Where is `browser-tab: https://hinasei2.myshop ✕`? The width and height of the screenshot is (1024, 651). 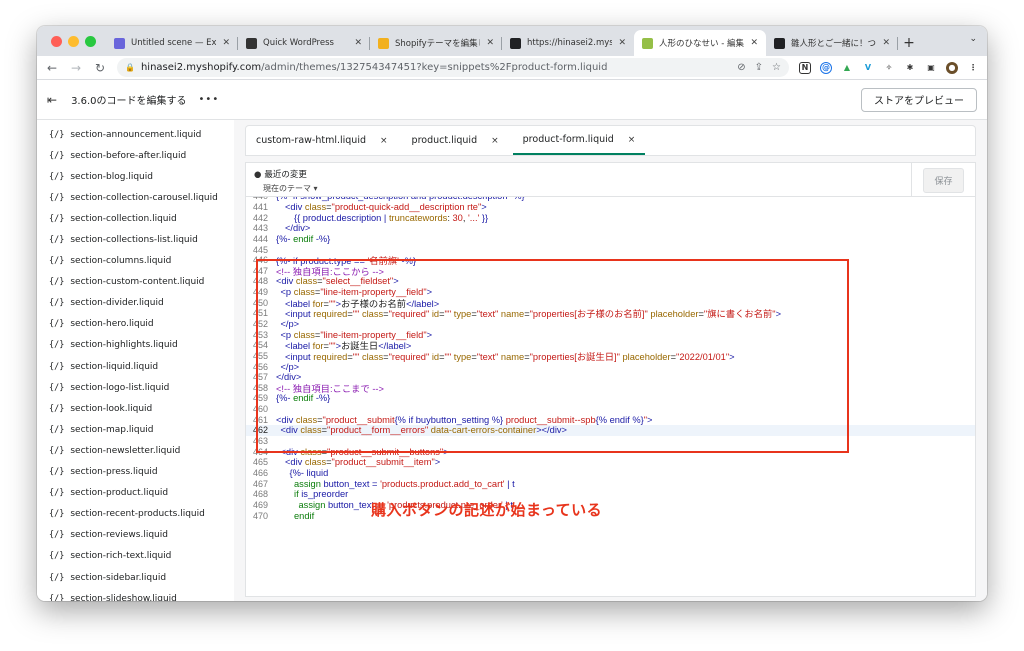
browser-tab: https://hinasei2.myshop ✕ is located at coordinates (568, 43).